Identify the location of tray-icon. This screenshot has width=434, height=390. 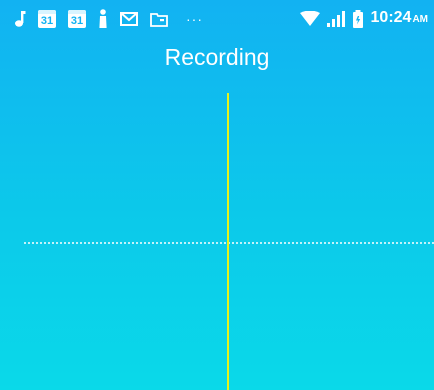
(159, 19).